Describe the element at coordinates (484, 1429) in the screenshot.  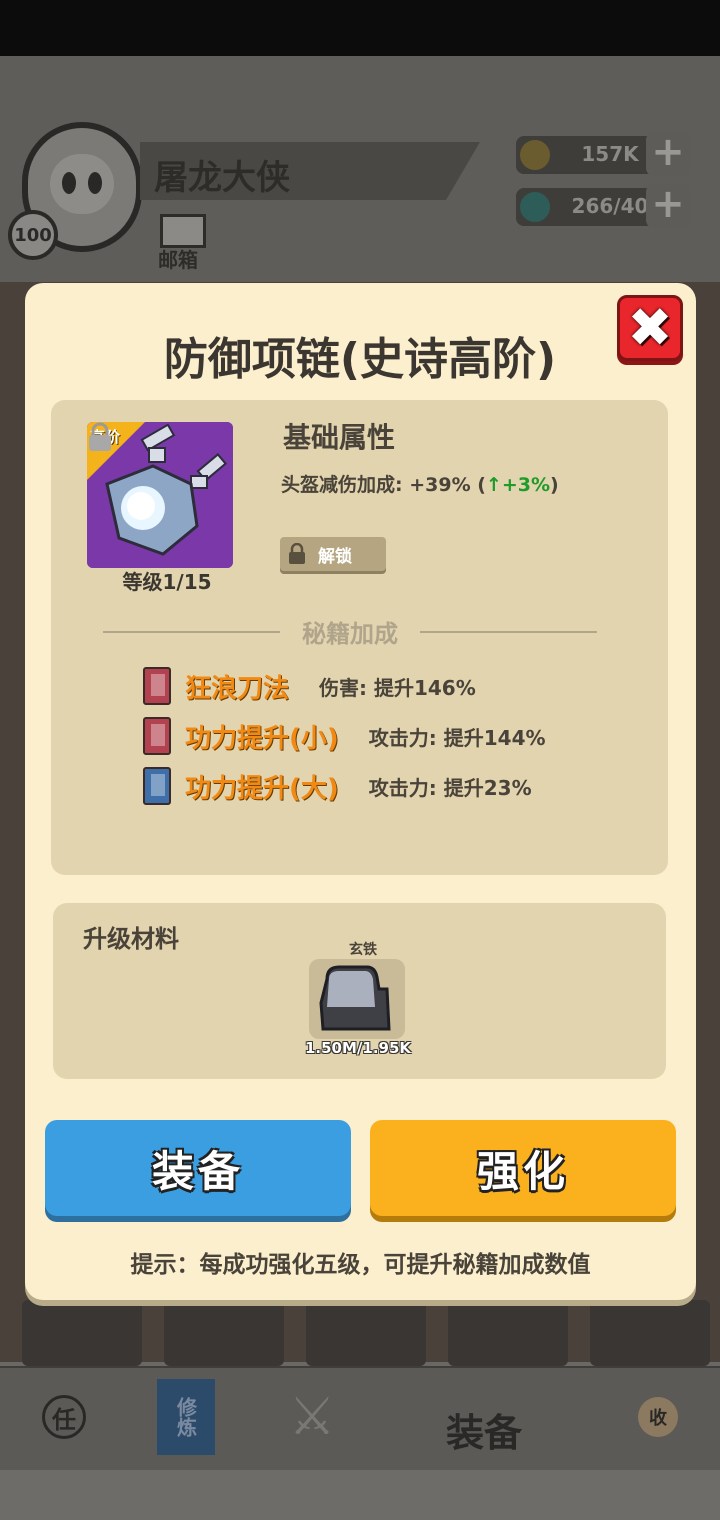
I see `nav-equip-active: 装备` at that location.